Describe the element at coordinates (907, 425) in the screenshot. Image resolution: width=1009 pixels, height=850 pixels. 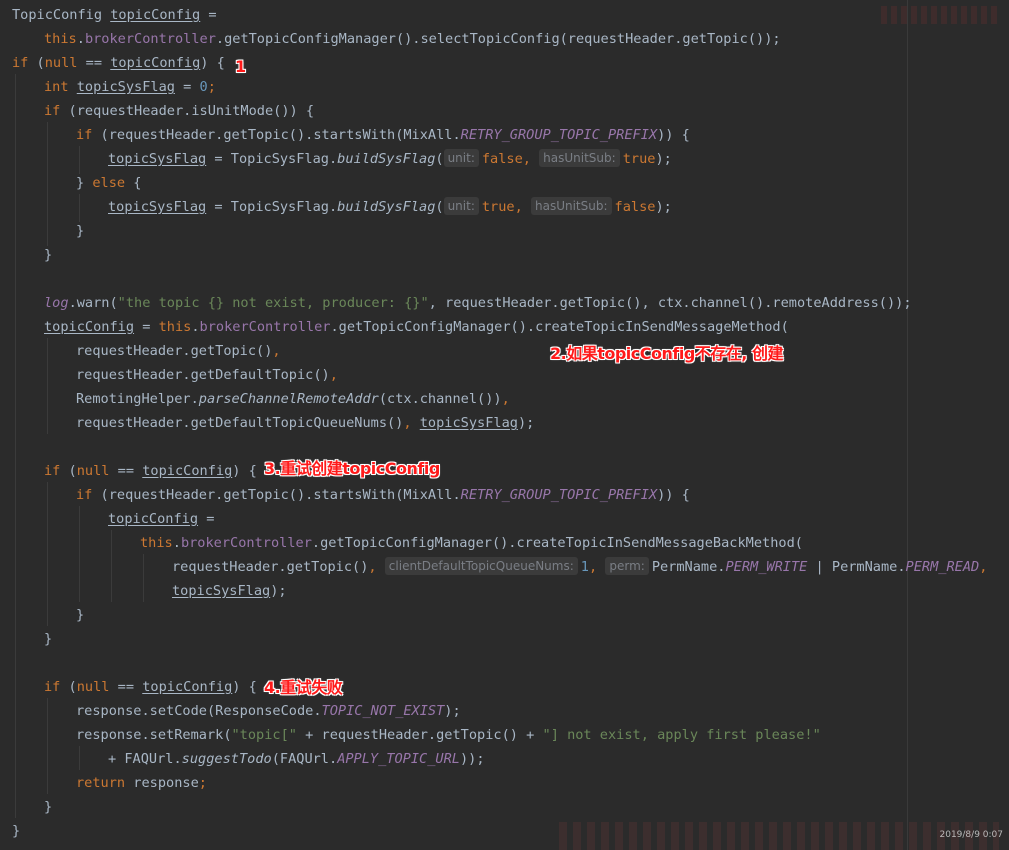
I see `right-margin-guide` at that location.